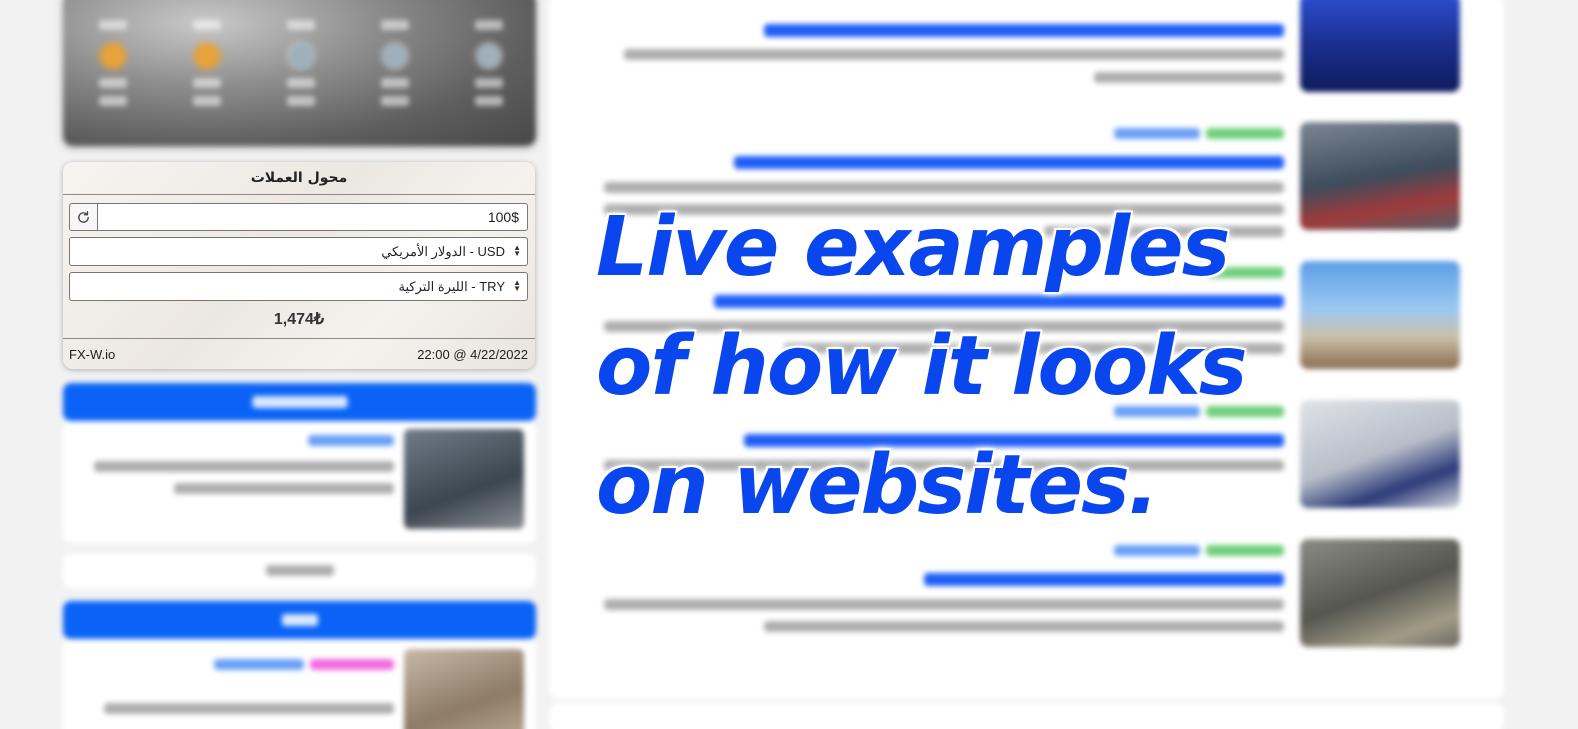 Image resolution: width=1578 pixels, height=729 pixels. What do you see at coordinates (312, 217) in the screenshot?
I see `amount-input: 100$` at bounding box center [312, 217].